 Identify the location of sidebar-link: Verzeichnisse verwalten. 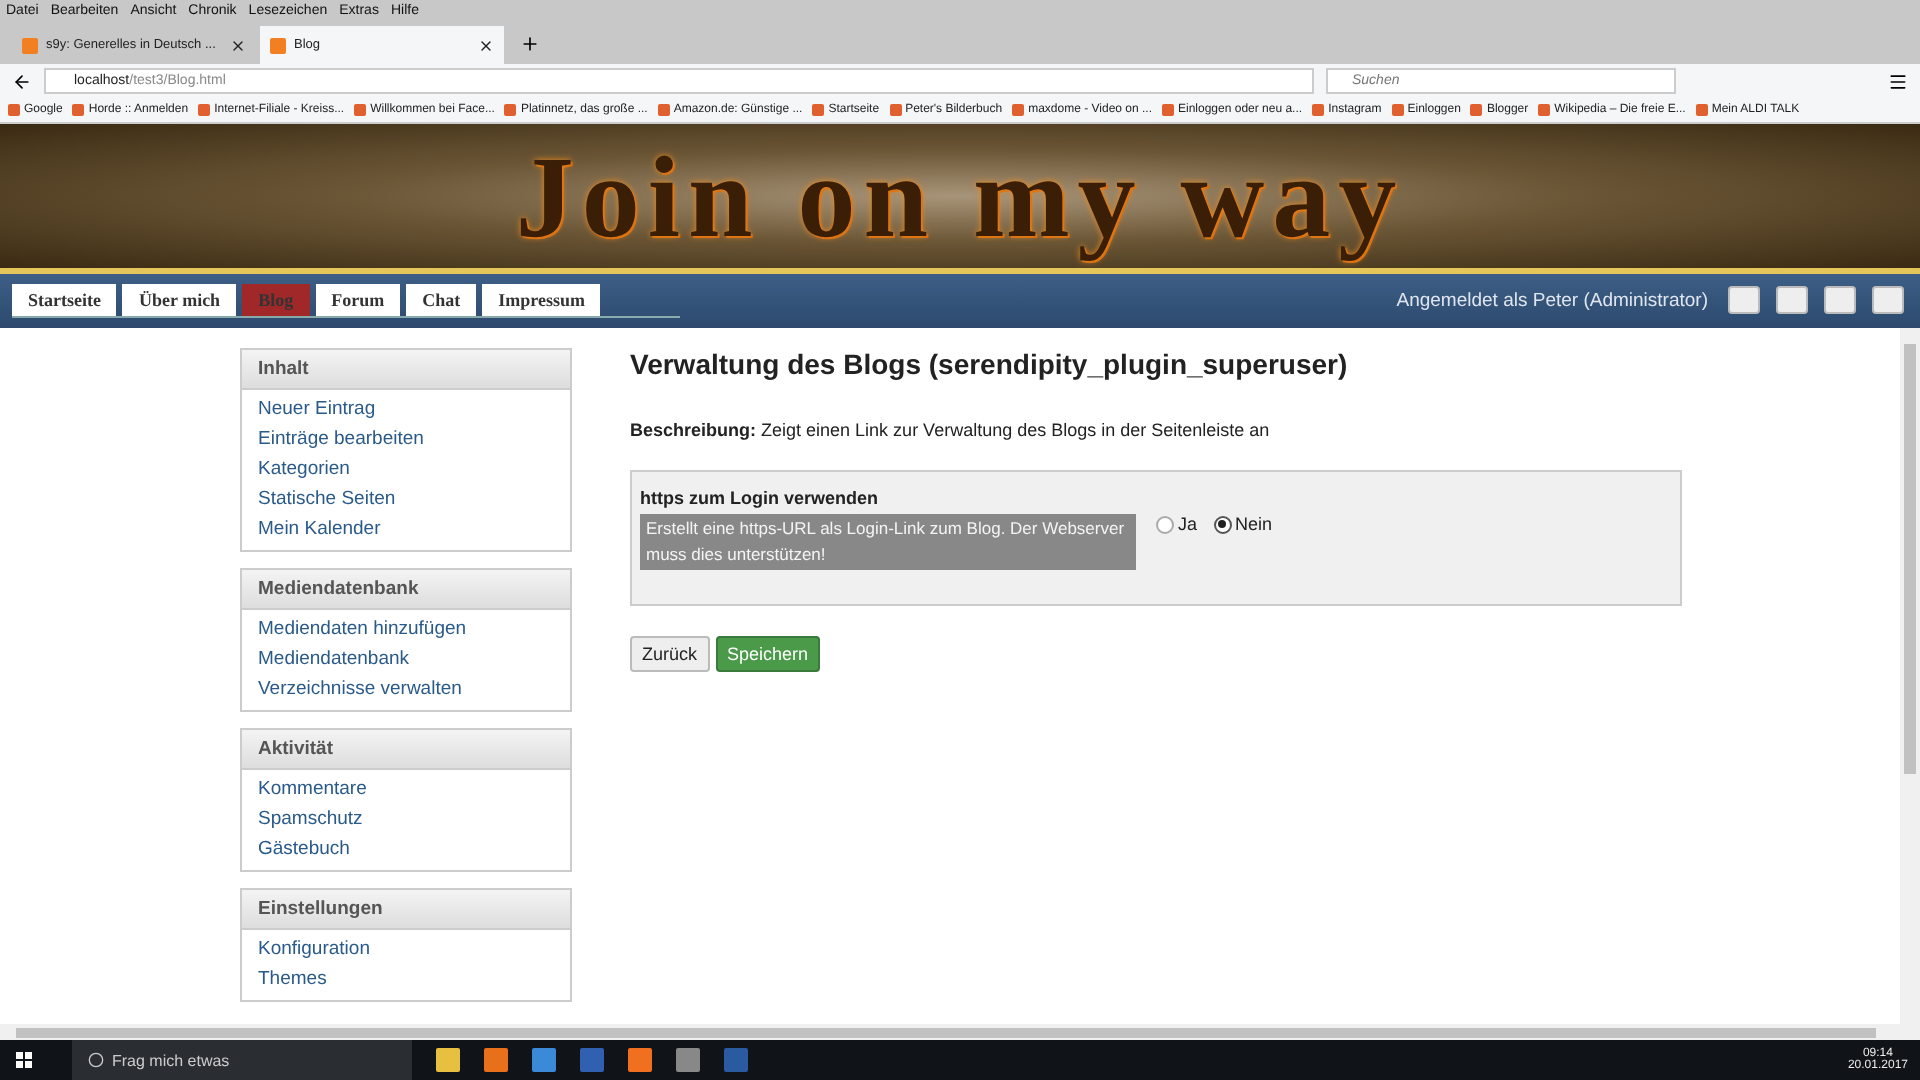
(406, 689).